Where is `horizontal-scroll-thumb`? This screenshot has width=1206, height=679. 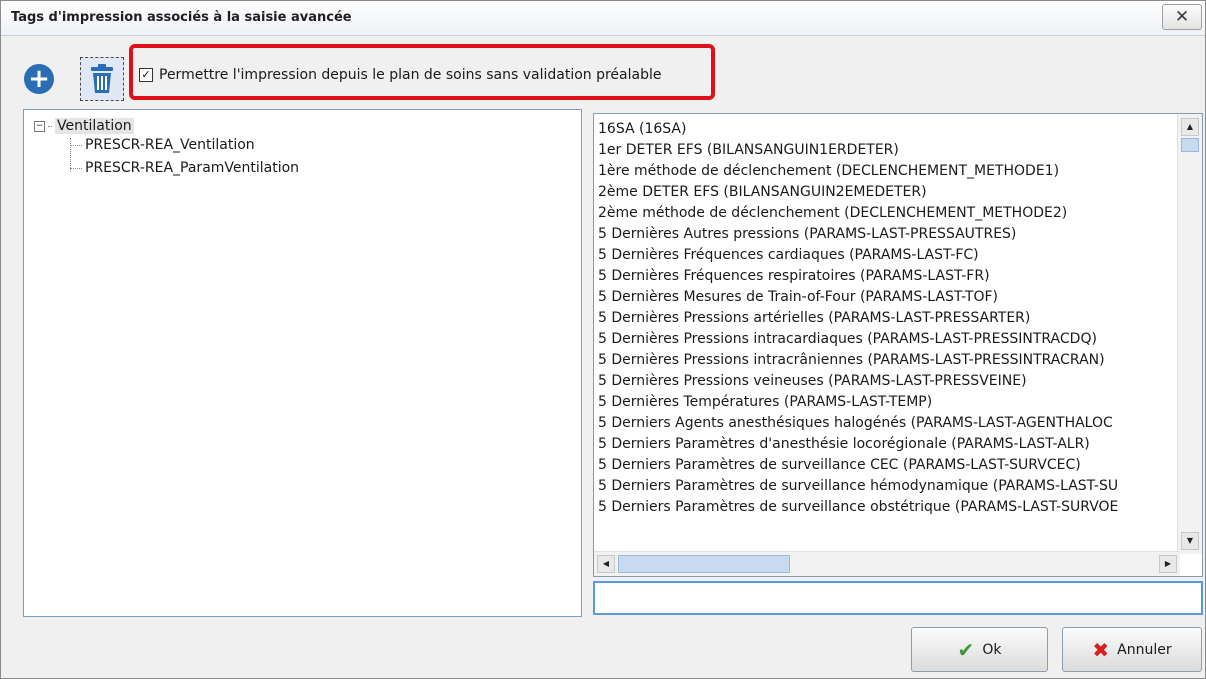
horizontal-scroll-thumb is located at coordinates (704, 564).